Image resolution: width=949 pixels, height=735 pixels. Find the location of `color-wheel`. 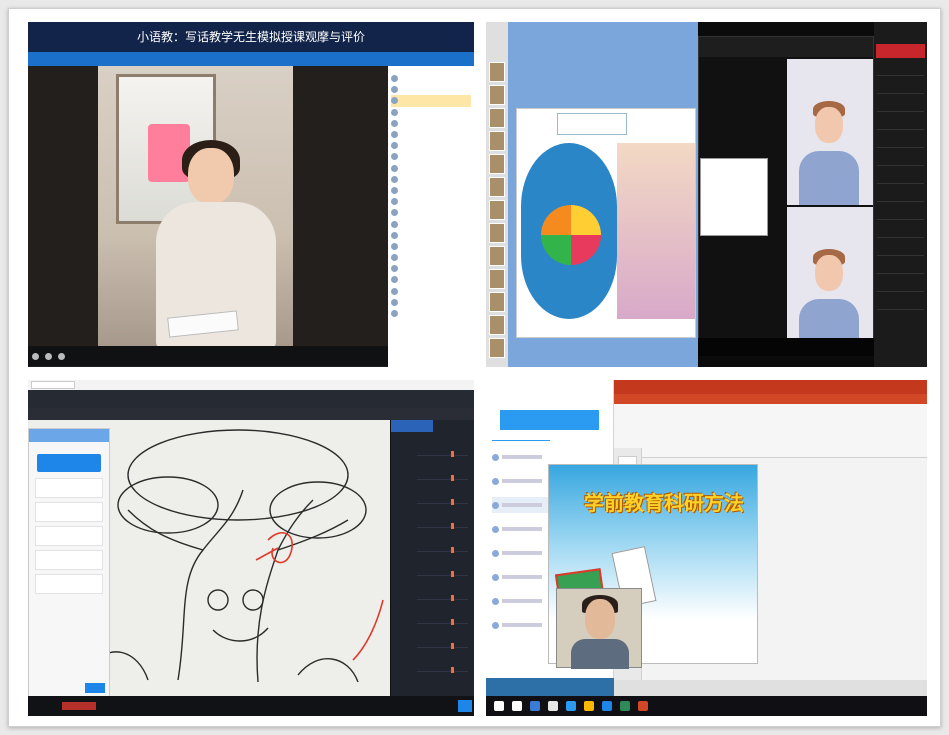

color-wheel is located at coordinates (571, 235).